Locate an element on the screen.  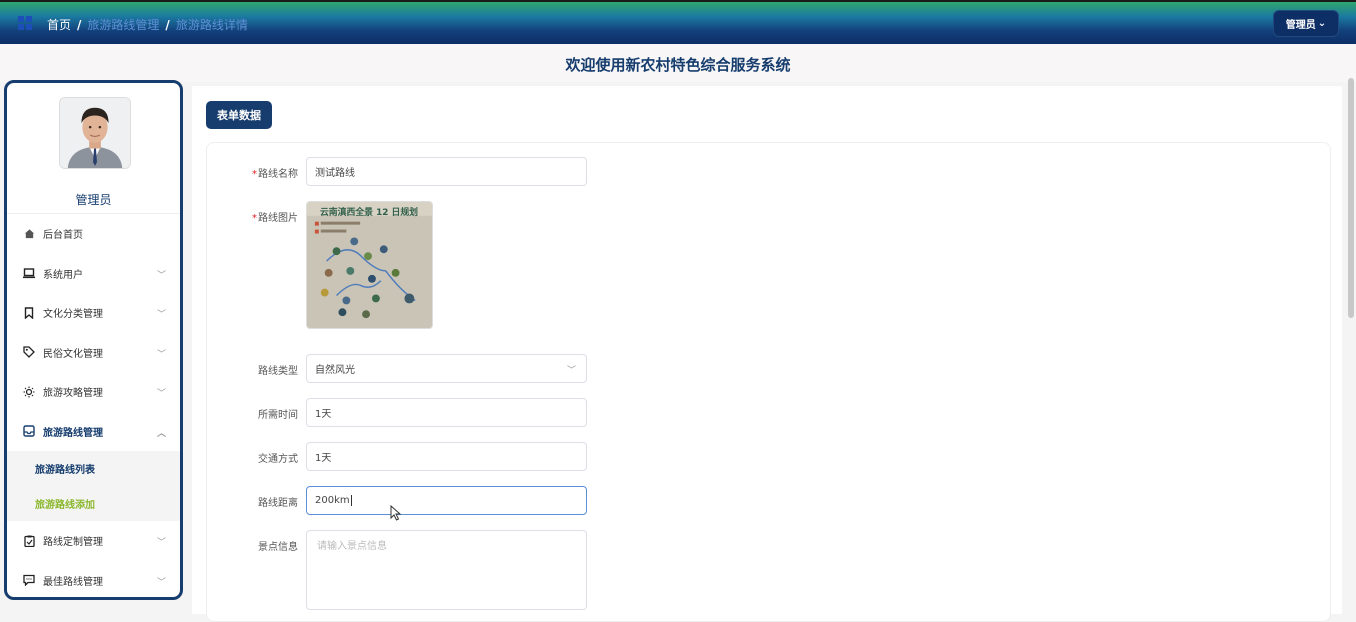
sidebar-item-label: 民俗文化管理 is located at coordinates (73, 354).